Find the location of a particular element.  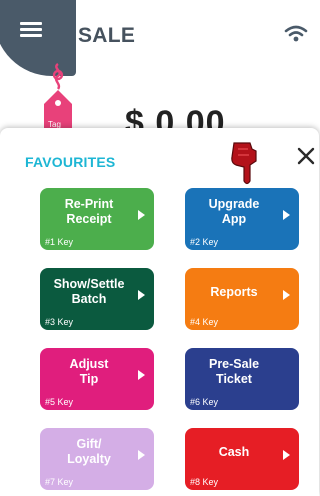

tile-label: Reports is located at coordinates (234, 291).